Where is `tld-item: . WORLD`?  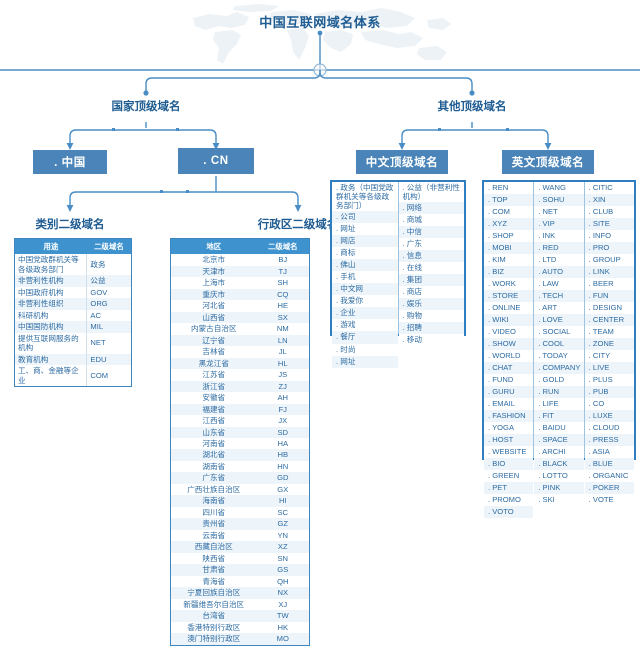
tld-item: . WORLD is located at coordinates (509, 356).